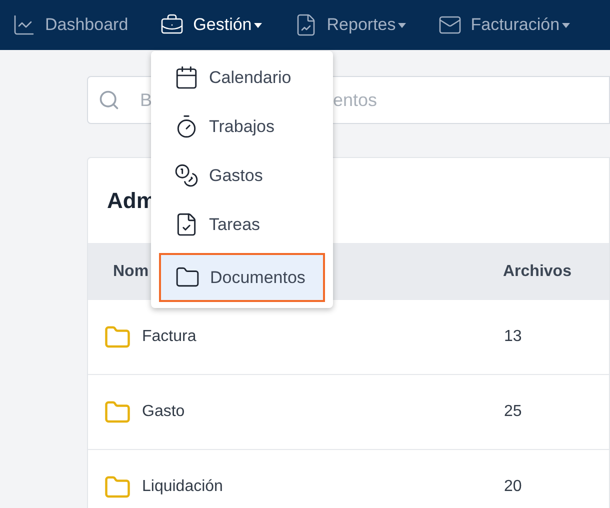 The width and height of the screenshot is (610, 508). Describe the element at coordinates (211, 25) in the screenshot. I see `nav-link: Gestión` at that location.